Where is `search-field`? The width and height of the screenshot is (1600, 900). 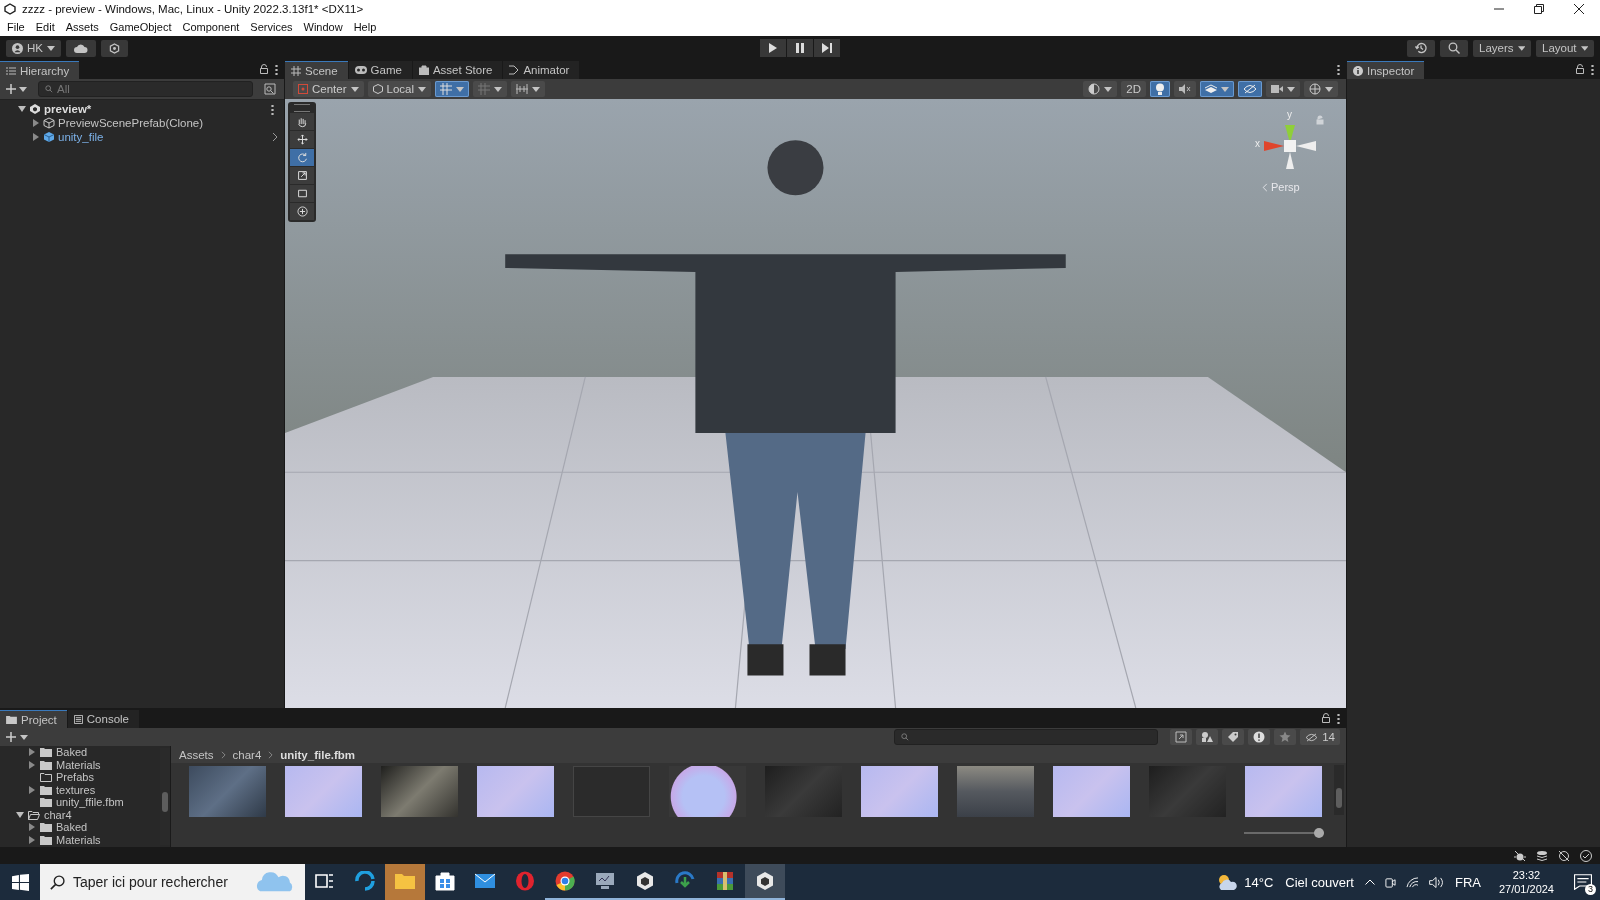 search-field is located at coordinates (1026, 737).